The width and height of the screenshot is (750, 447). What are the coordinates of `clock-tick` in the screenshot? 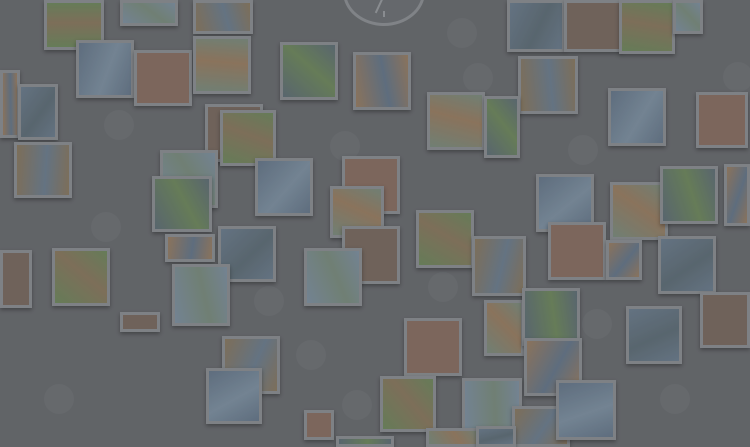 It's located at (384, 14).